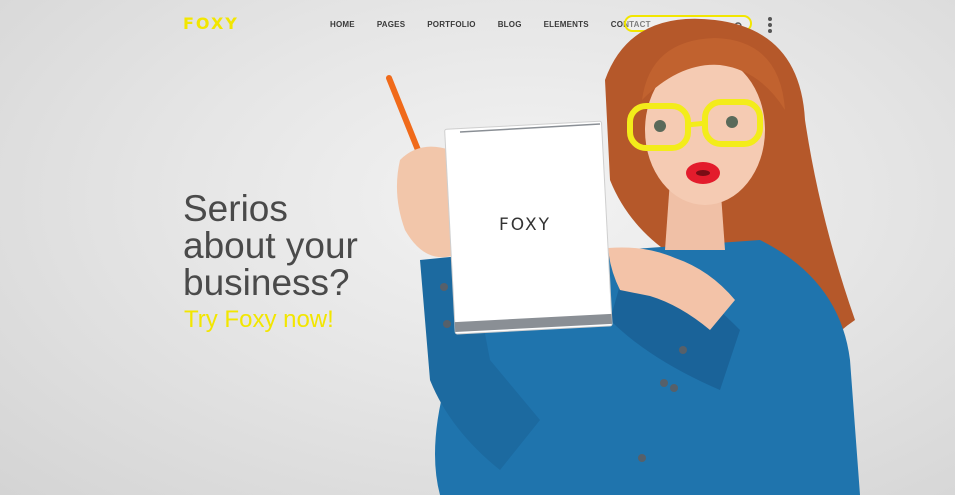 This screenshot has height=495, width=955. Describe the element at coordinates (266, 282) in the screenshot. I see `headline-line-3: business?` at that location.